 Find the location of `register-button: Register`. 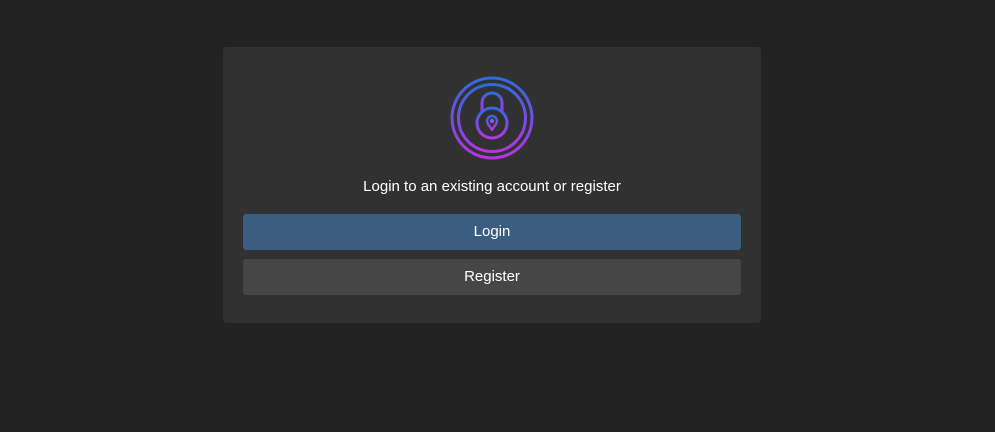

register-button: Register is located at coordinates (492, 277).